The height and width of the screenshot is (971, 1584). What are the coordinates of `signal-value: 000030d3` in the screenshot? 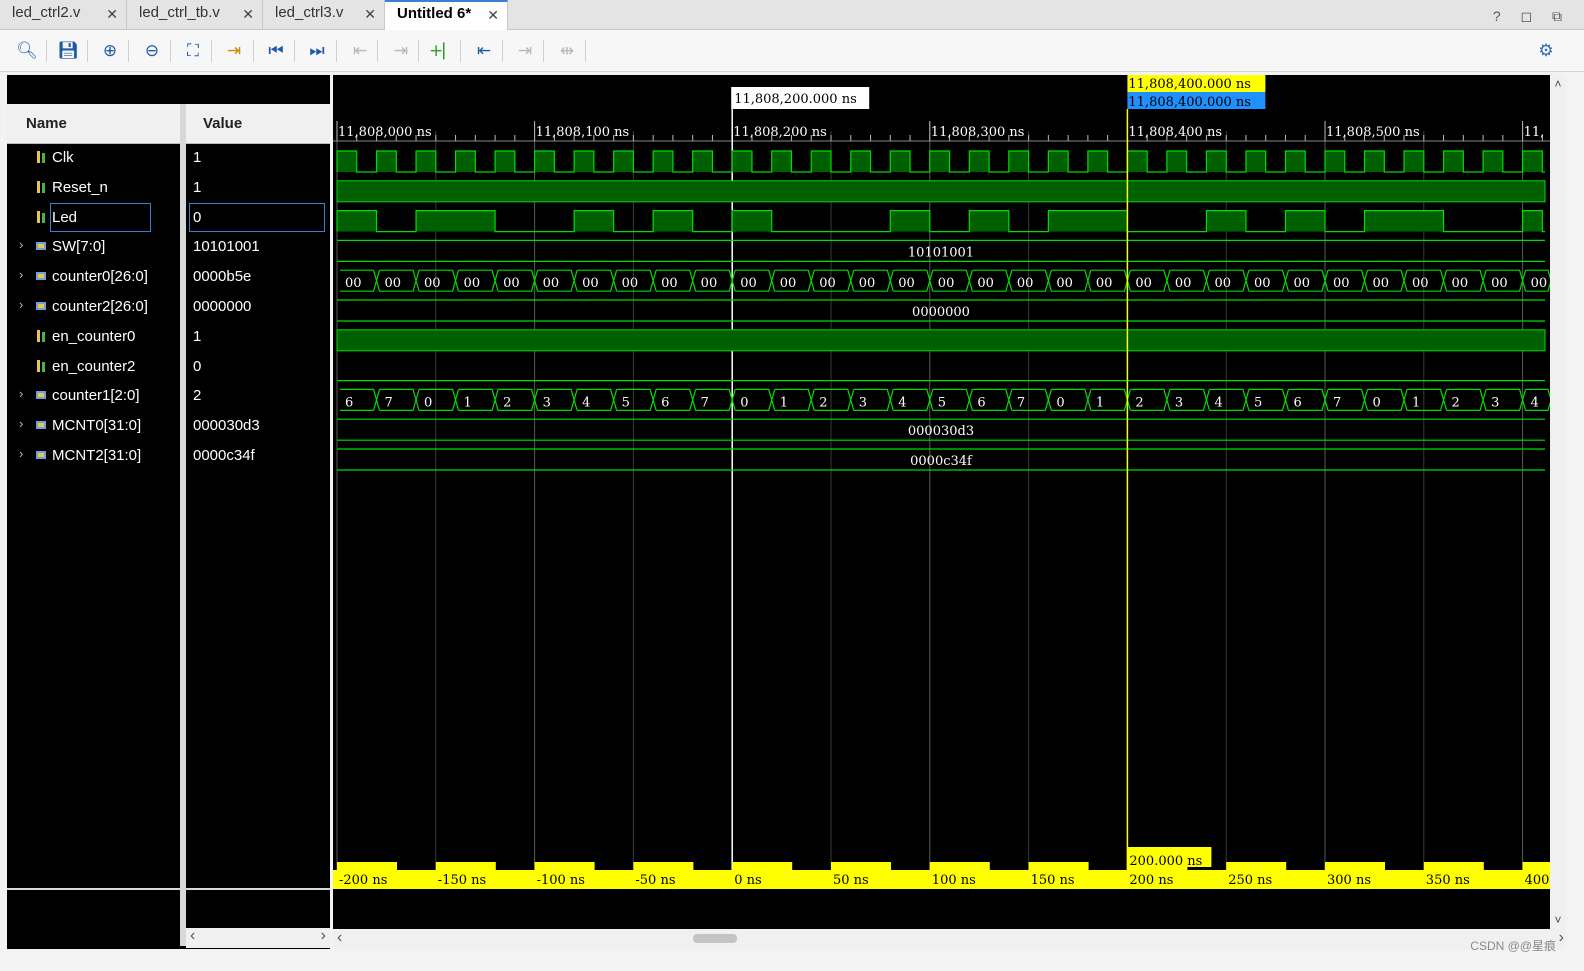 It's located at (226, 426).